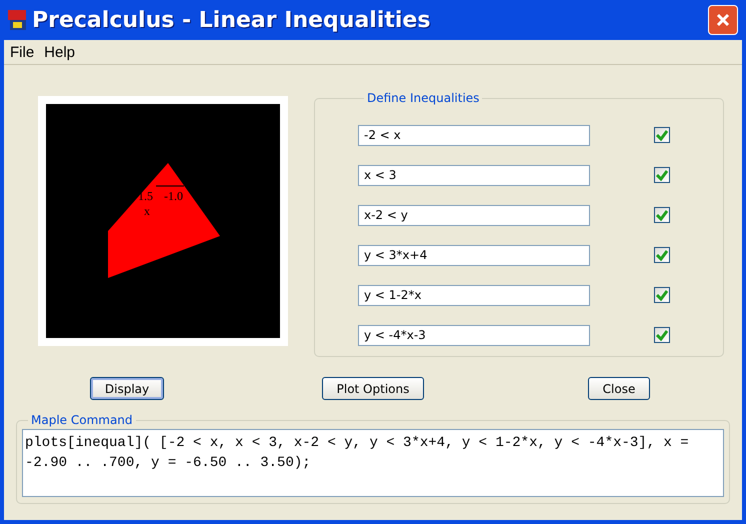  What do you see at coordinates (60, 52) in the screenshot?
I see `menu-item: Help` at bounding box center [60, 52].